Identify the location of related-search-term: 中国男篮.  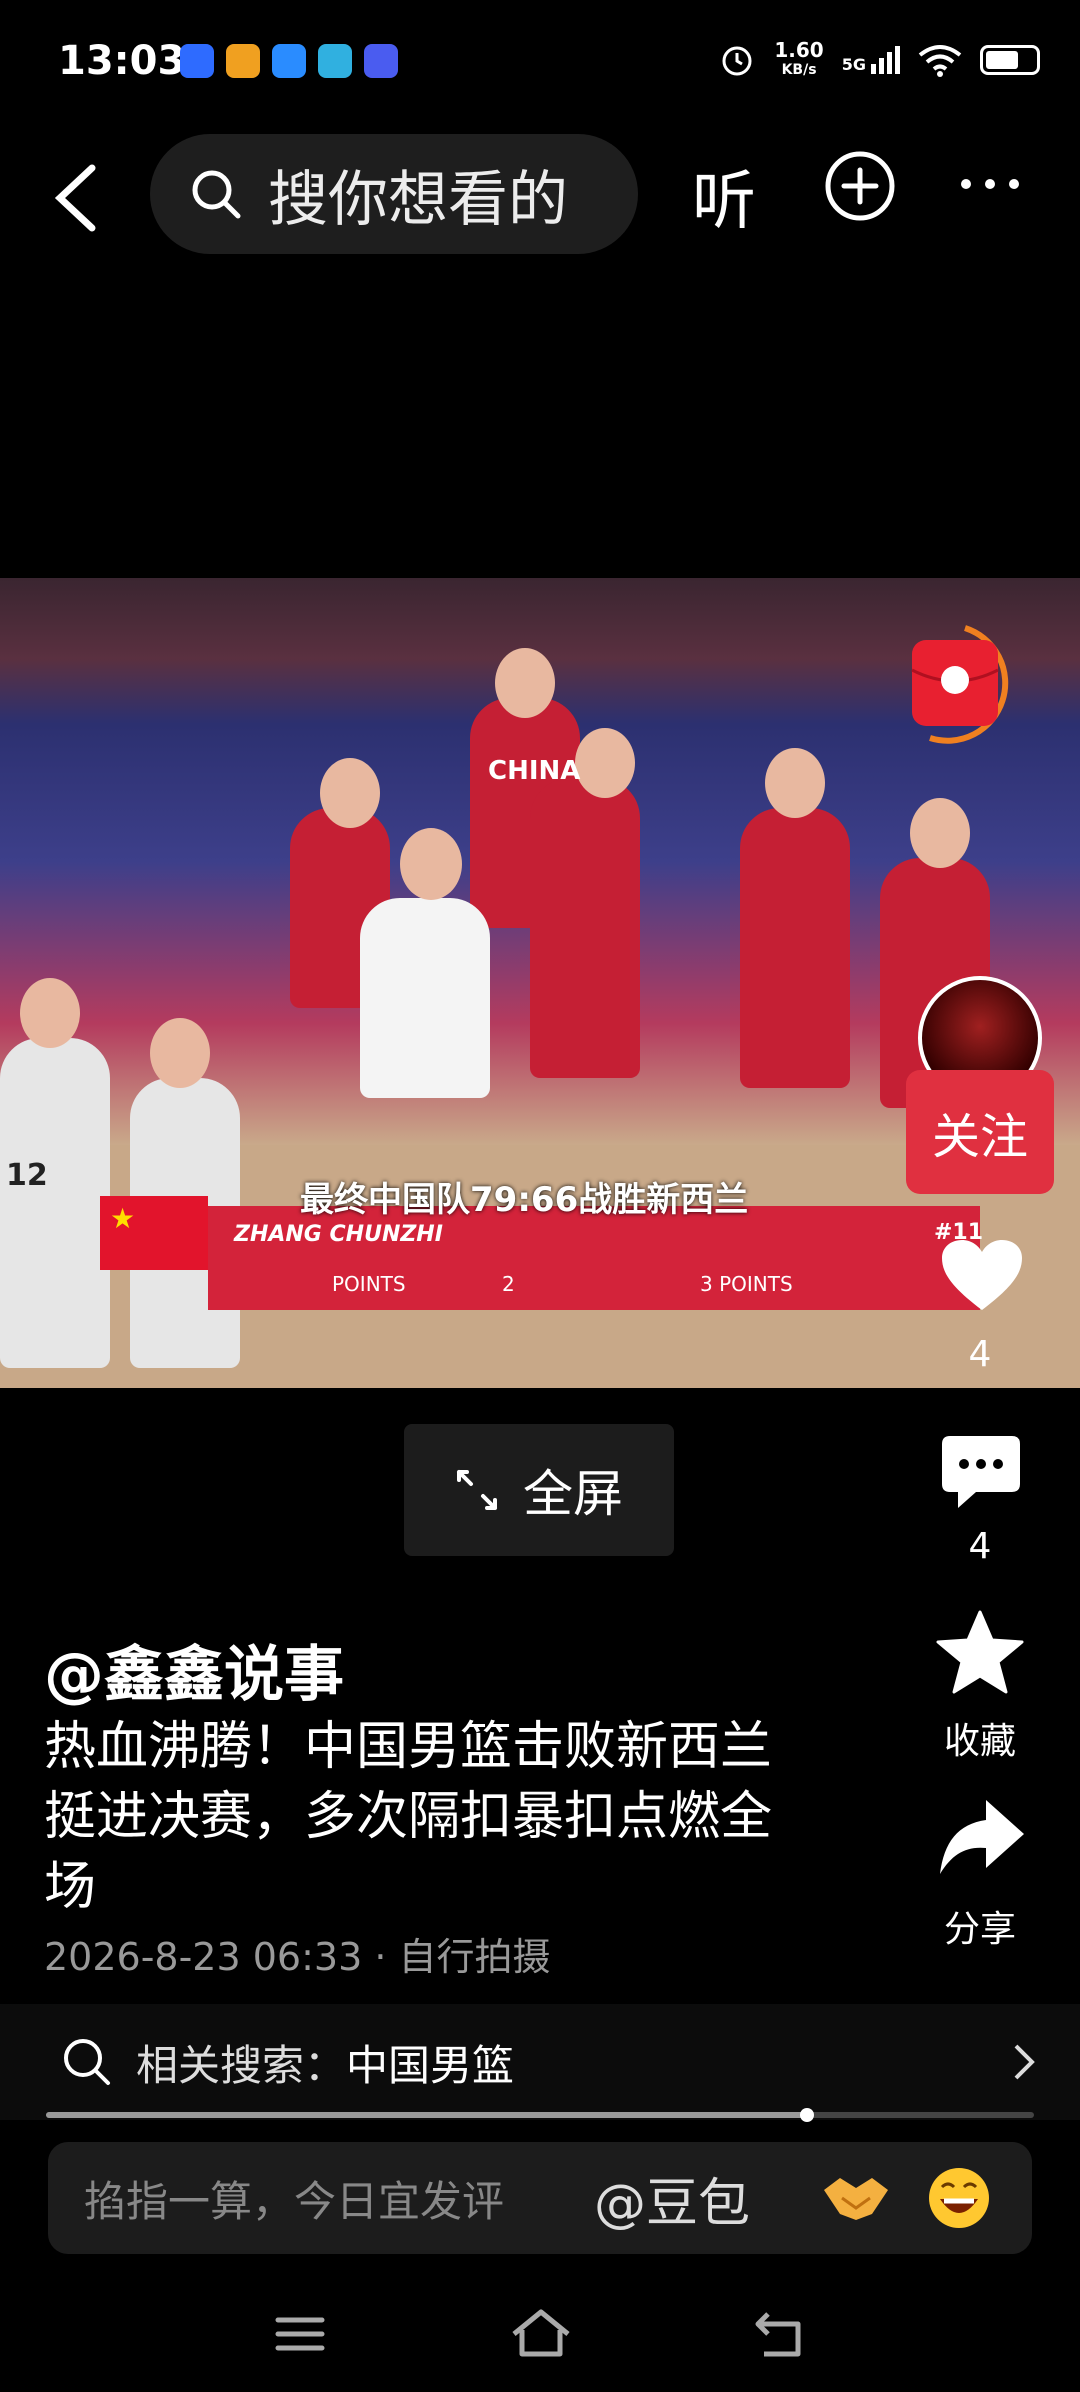
(430, 2065).